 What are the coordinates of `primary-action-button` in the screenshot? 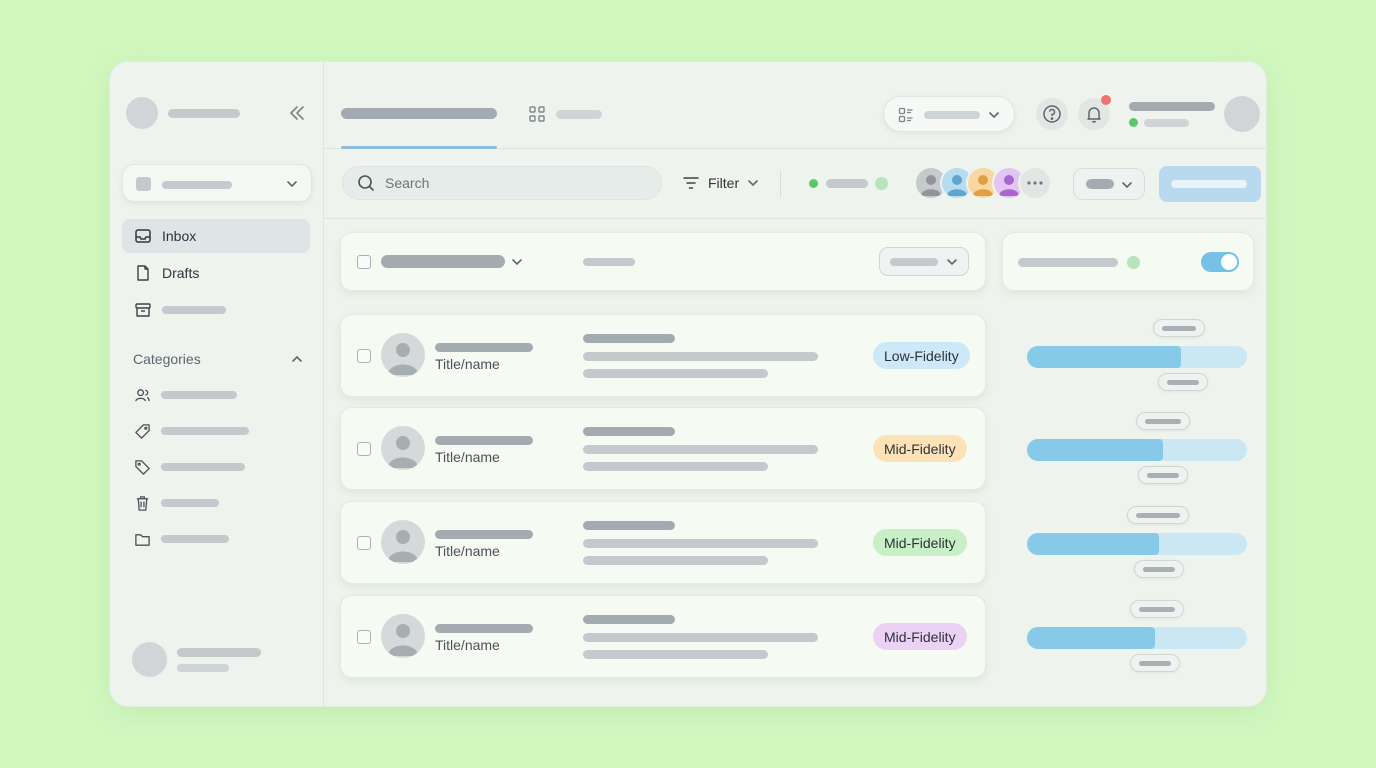 It's located at (1210, 184).